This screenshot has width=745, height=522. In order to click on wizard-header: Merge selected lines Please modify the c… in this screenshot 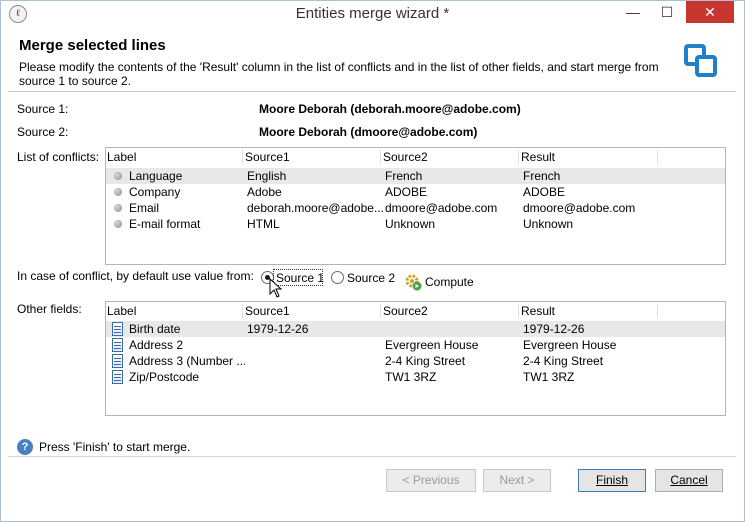, I will do `click(372, 60)`.